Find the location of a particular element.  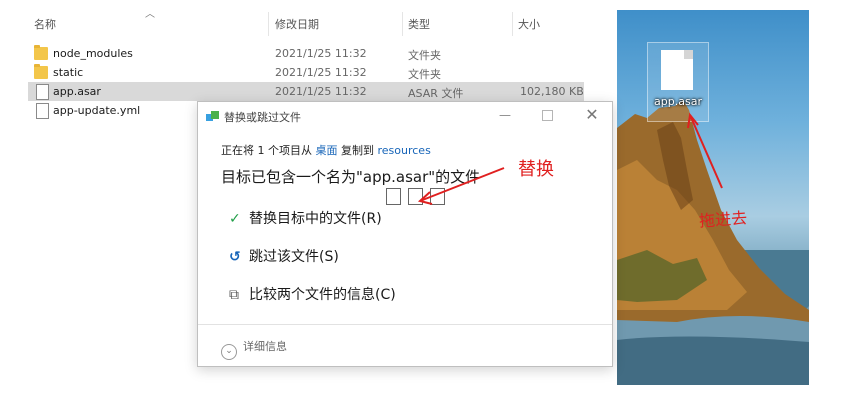

drag-in-annotation: 拖进去 is located at coordinates (723, 219).